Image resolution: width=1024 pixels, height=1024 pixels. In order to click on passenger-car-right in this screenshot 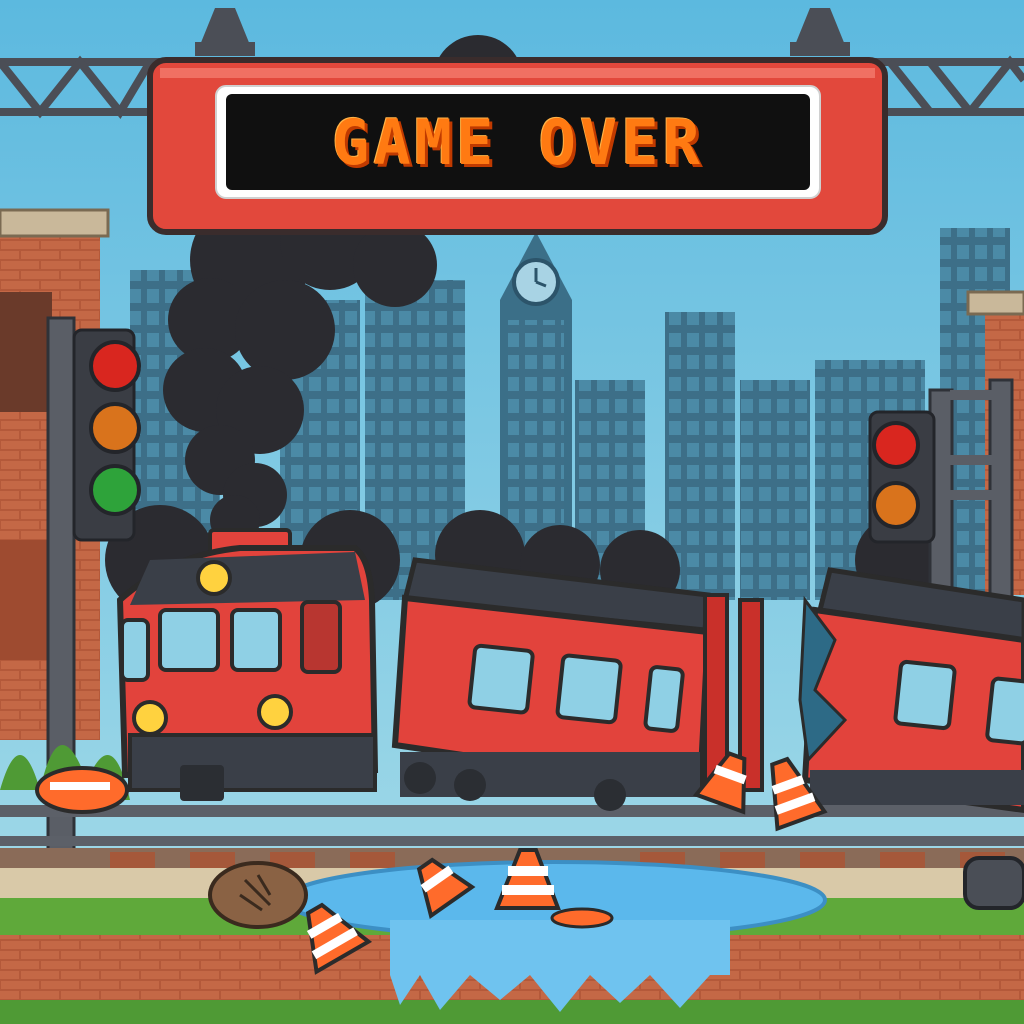, I will do `click(911, 690)`.